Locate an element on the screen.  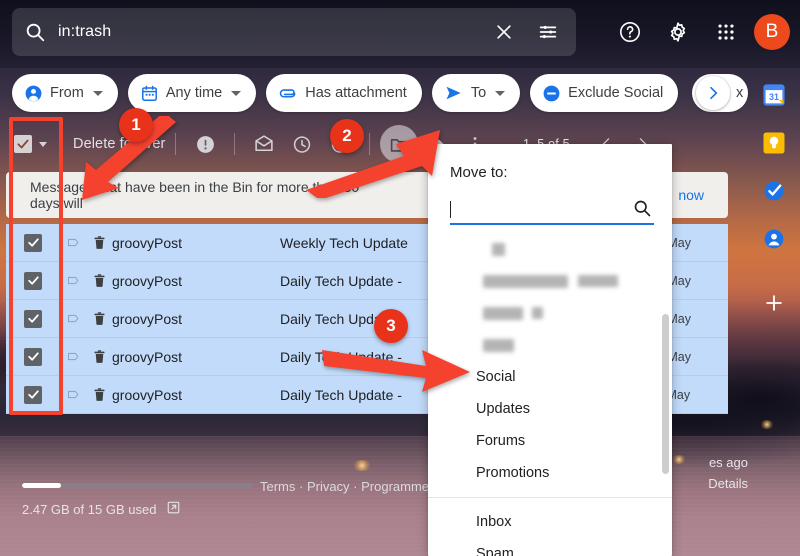
storage-widget: 2.47 GB of 15 GB used is located at coordinates (137, 500).